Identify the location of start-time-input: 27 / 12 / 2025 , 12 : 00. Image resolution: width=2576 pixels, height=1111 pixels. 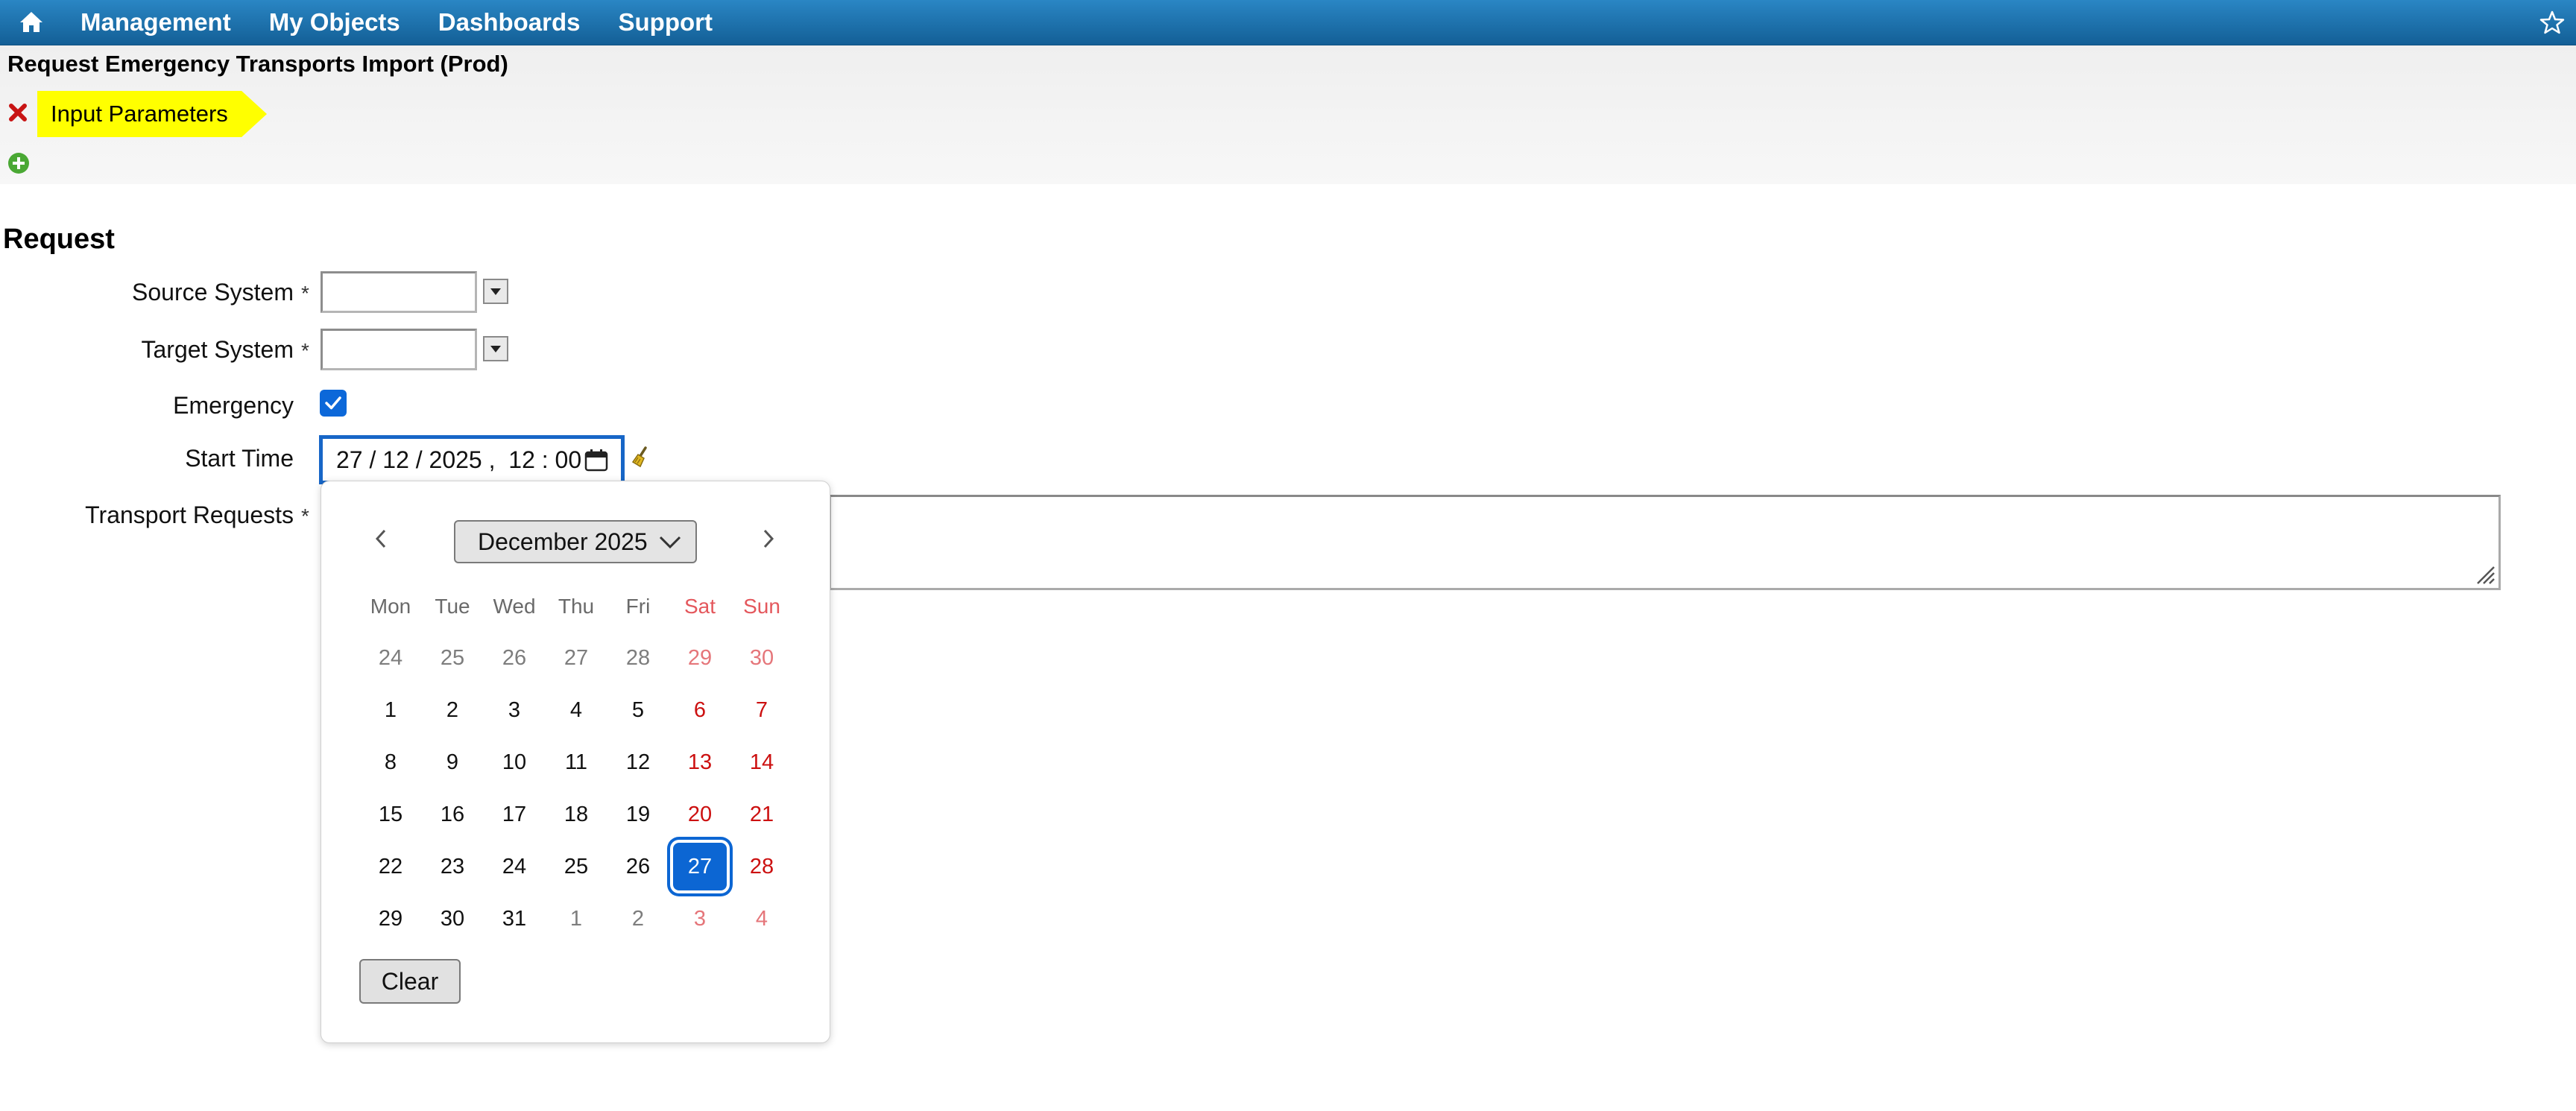
(472, 460).